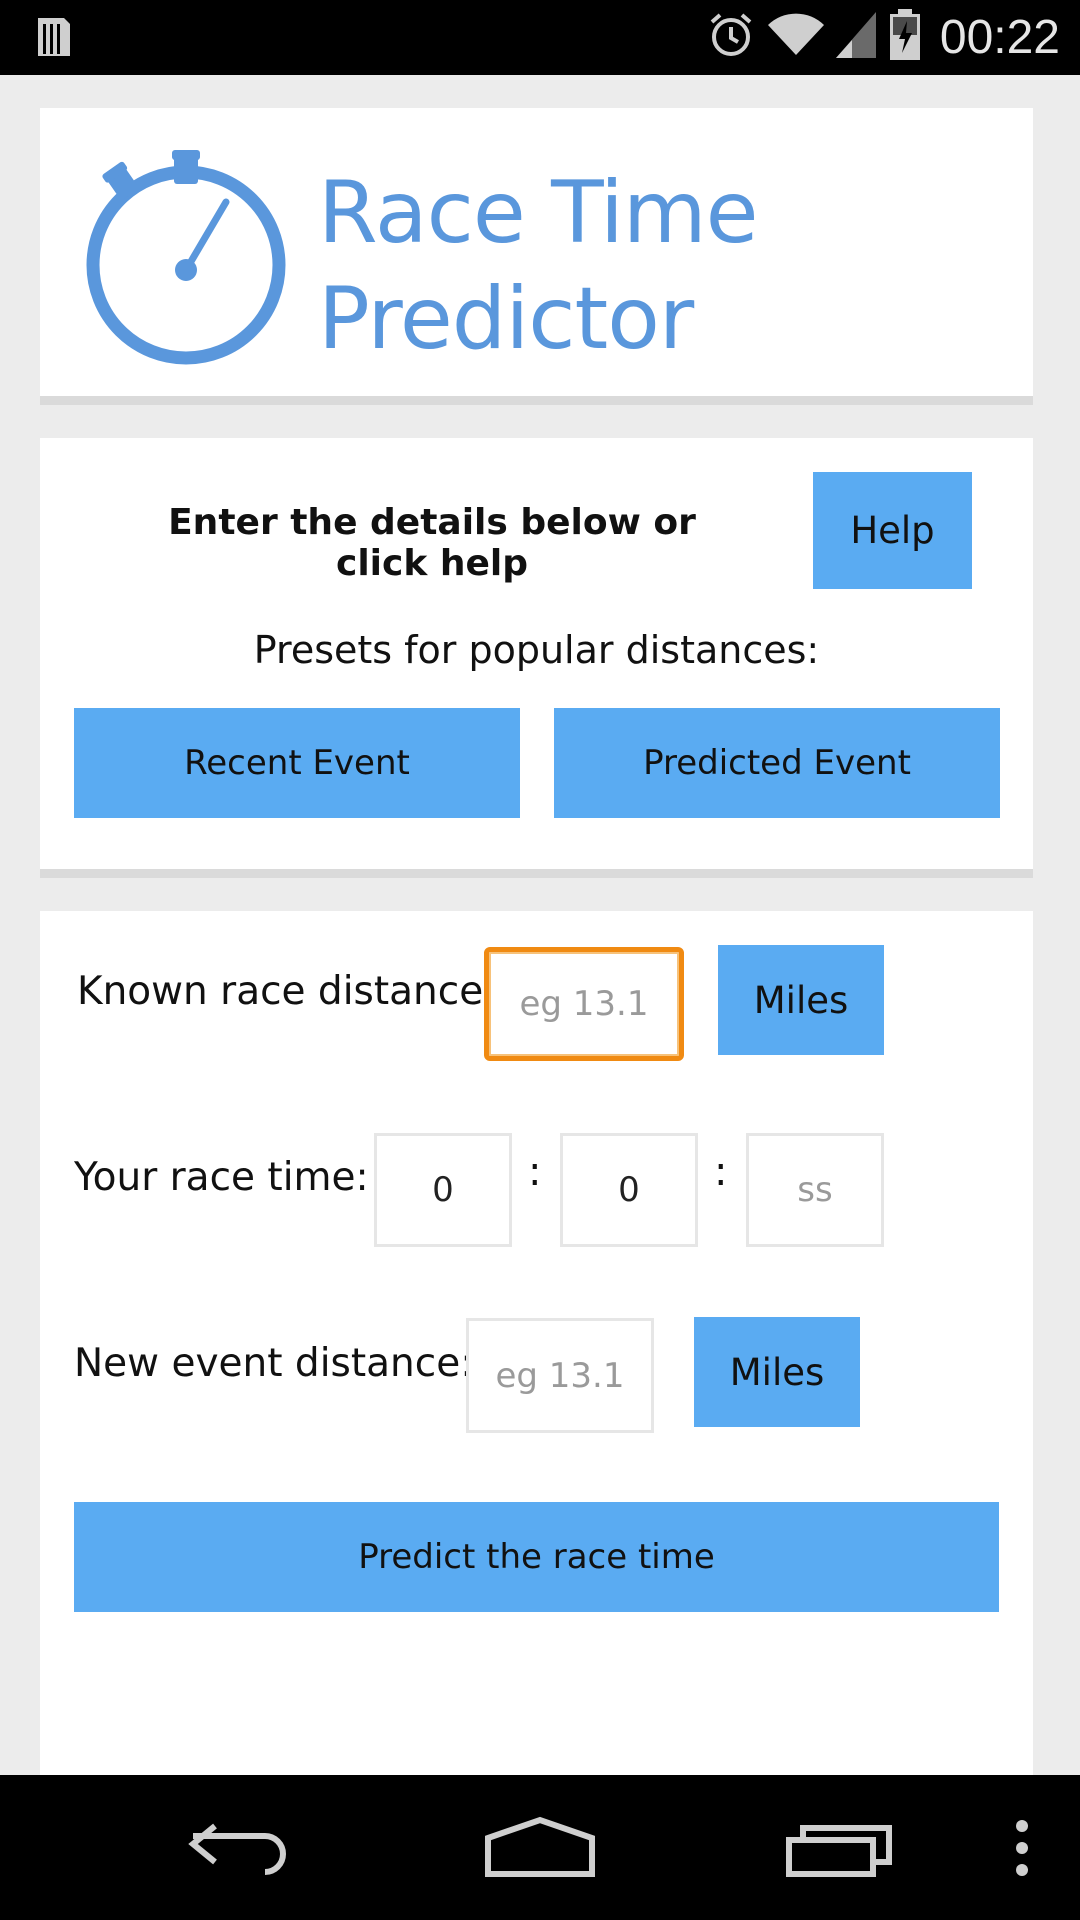 The image size is (1080, 1920). I want to click on new-distance-unit-button: Miles, so click(777, 1372).